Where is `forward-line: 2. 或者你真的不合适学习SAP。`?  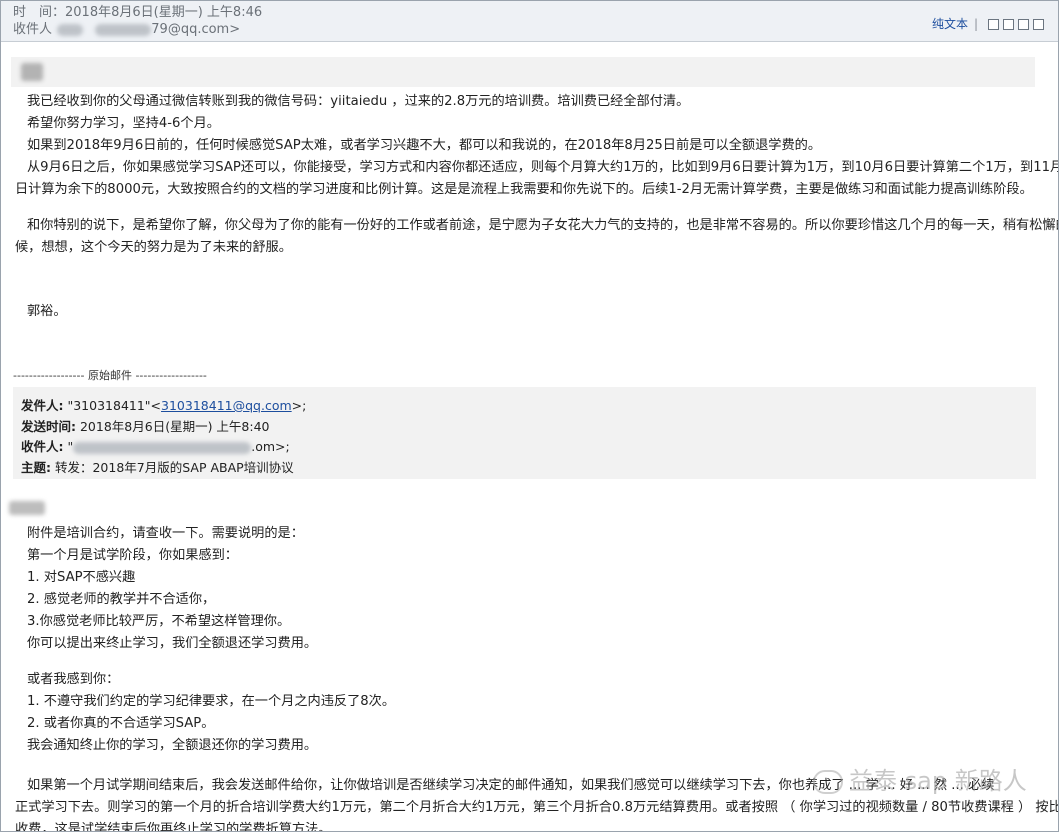
forward-line: 2. 或者你真的不合适学习SAP。 is located at coordinates (121, 723).